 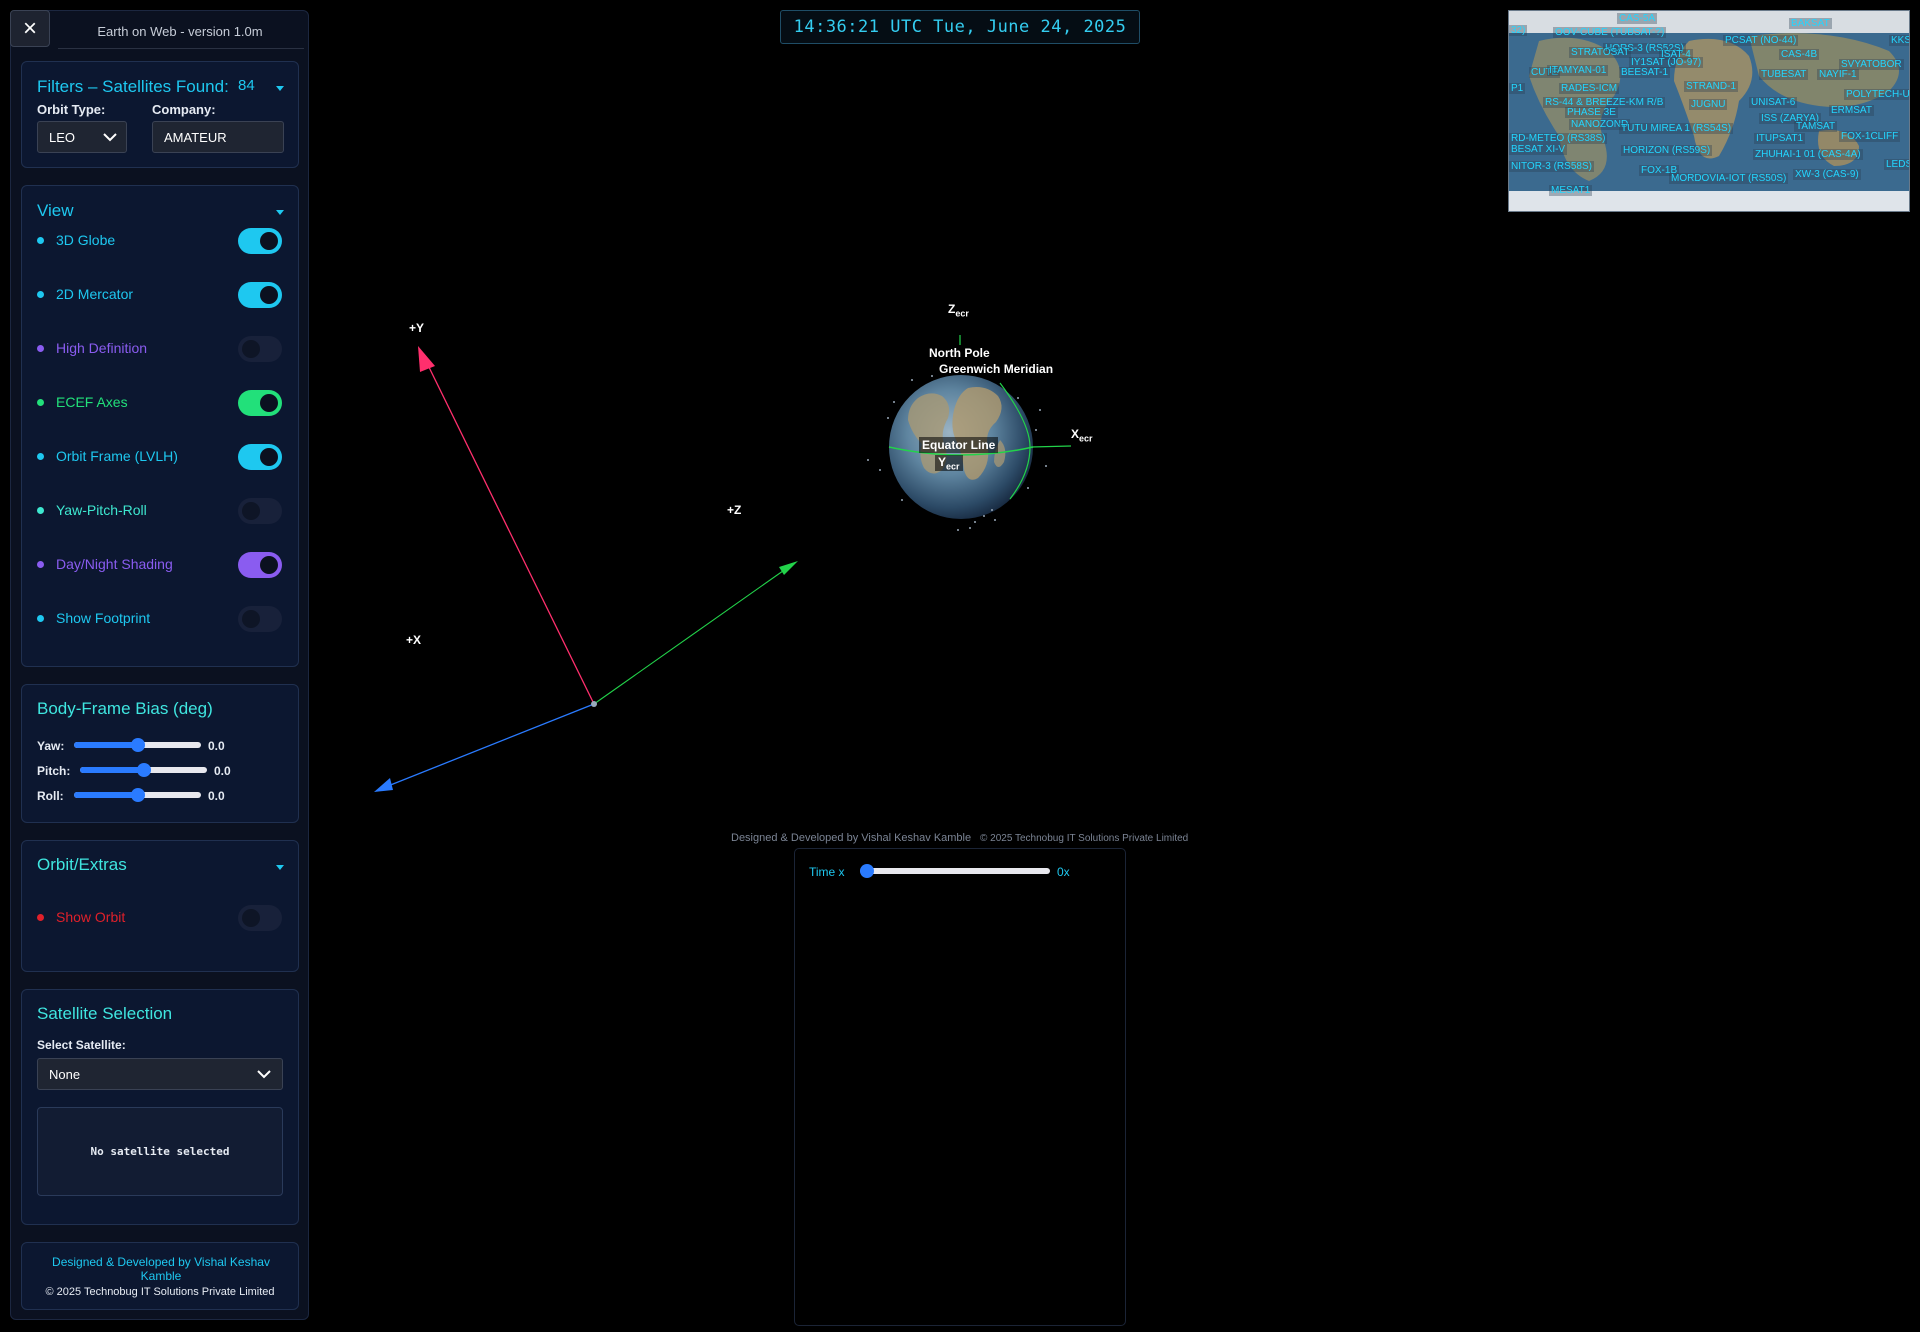 What do you see at coordinates (1899, 40) in the screenshot?
I see `minimap-satellite-label: KKS` at bounding box center [1899, 40].